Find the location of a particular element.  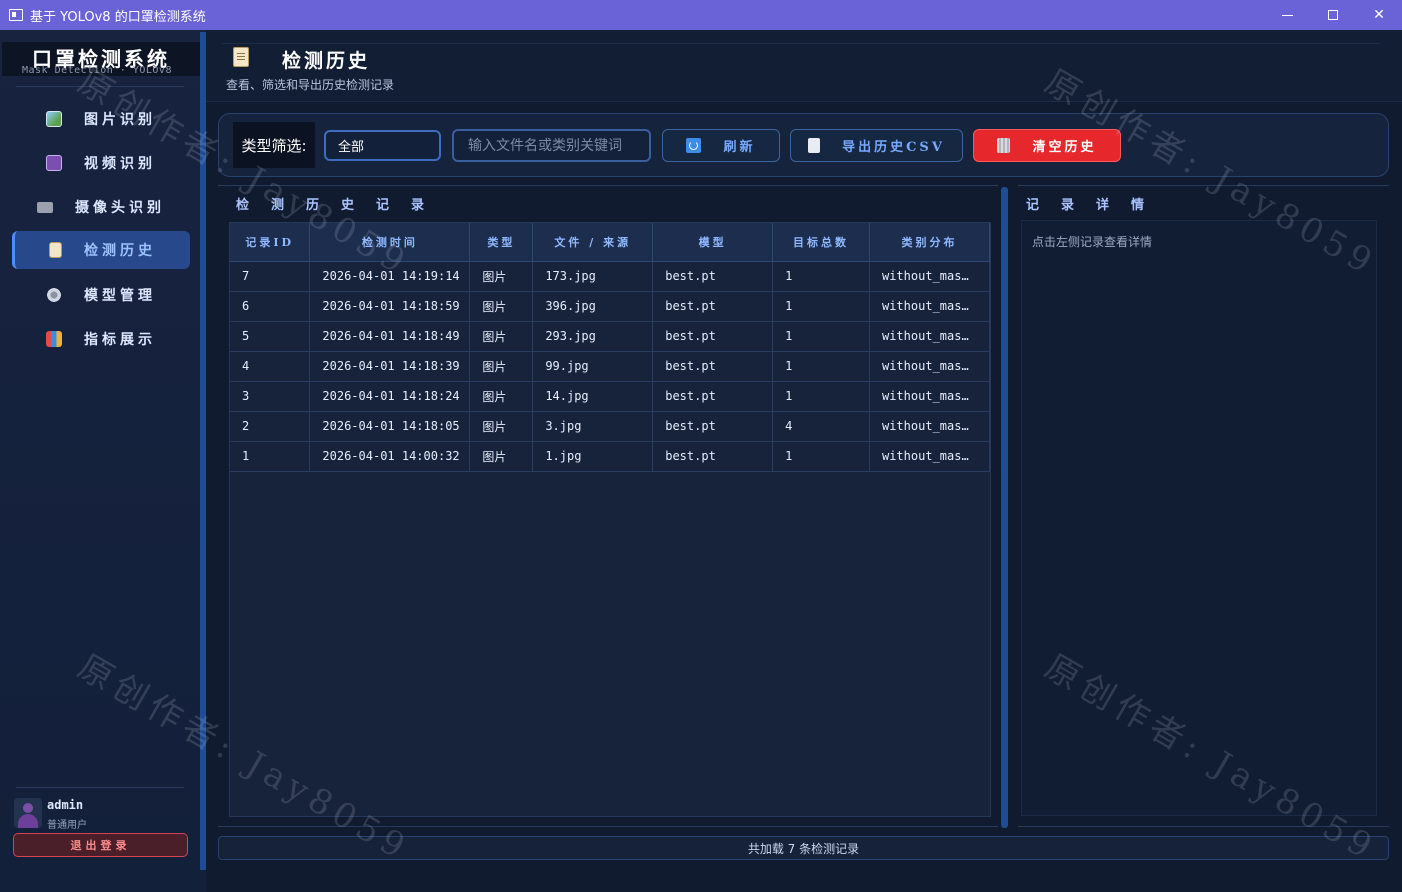

status-bar: 共加载 7 条检测记录 is located at coordinates (803, 848).